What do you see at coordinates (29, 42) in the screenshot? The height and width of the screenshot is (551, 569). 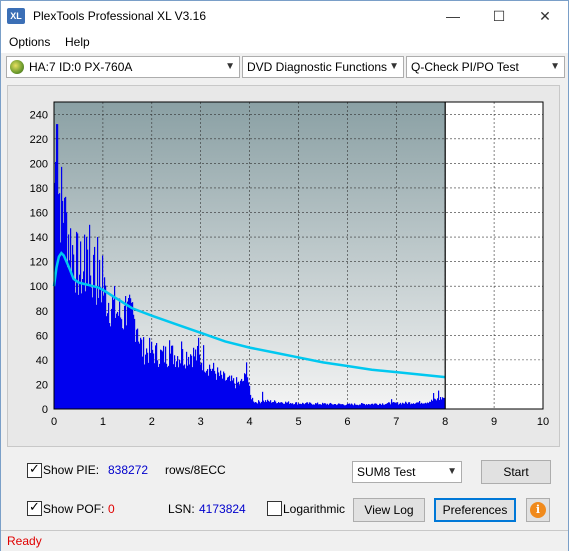 I see `menu-options: Options` at bounding box center [29, 42].